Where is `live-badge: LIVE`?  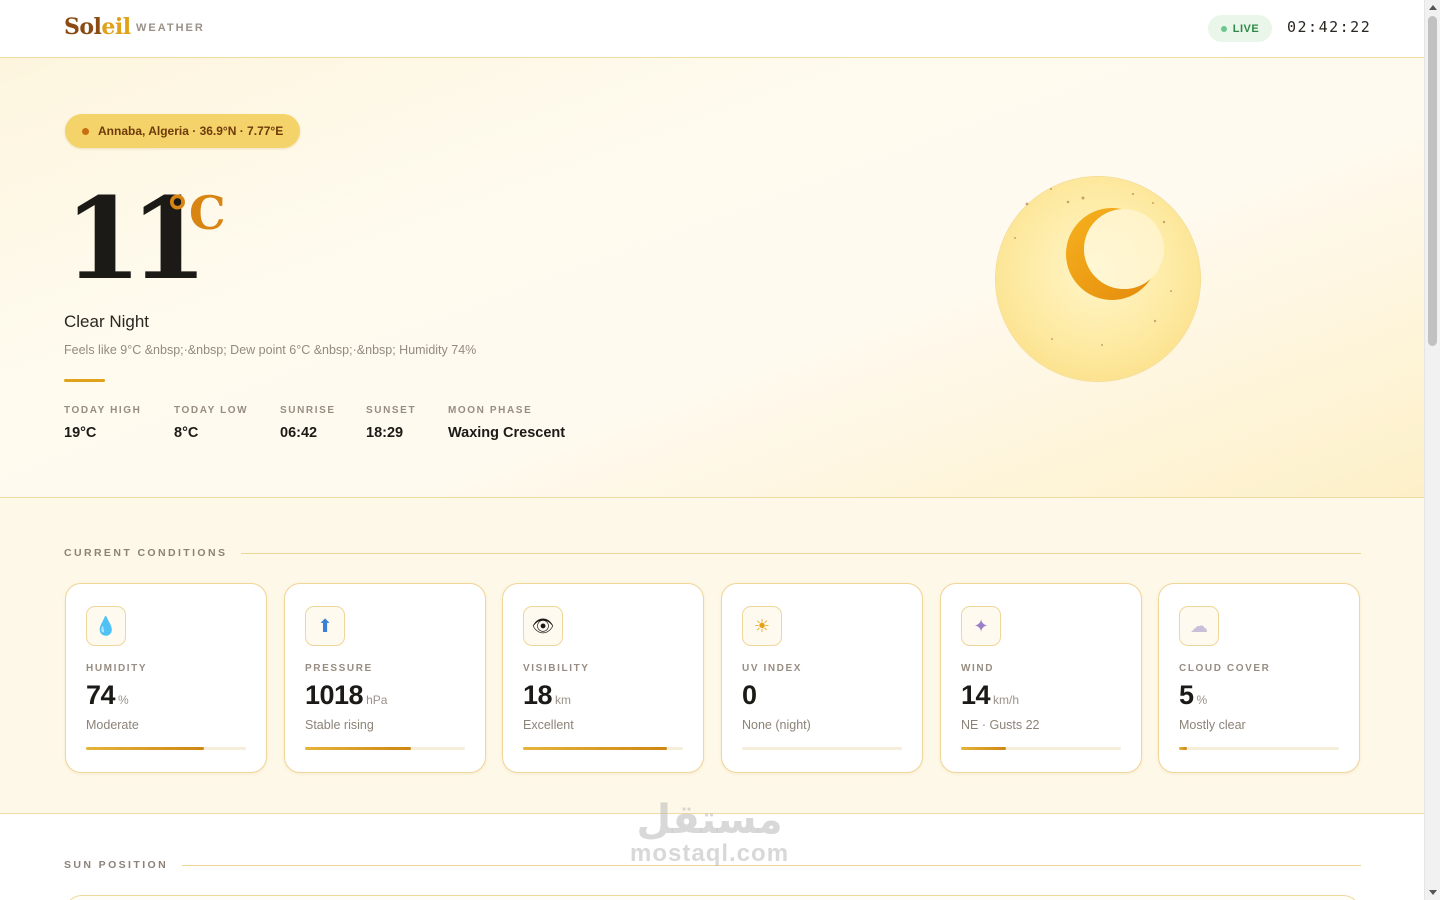
live-badge: LIVE is located at coordinates (1240, 28).